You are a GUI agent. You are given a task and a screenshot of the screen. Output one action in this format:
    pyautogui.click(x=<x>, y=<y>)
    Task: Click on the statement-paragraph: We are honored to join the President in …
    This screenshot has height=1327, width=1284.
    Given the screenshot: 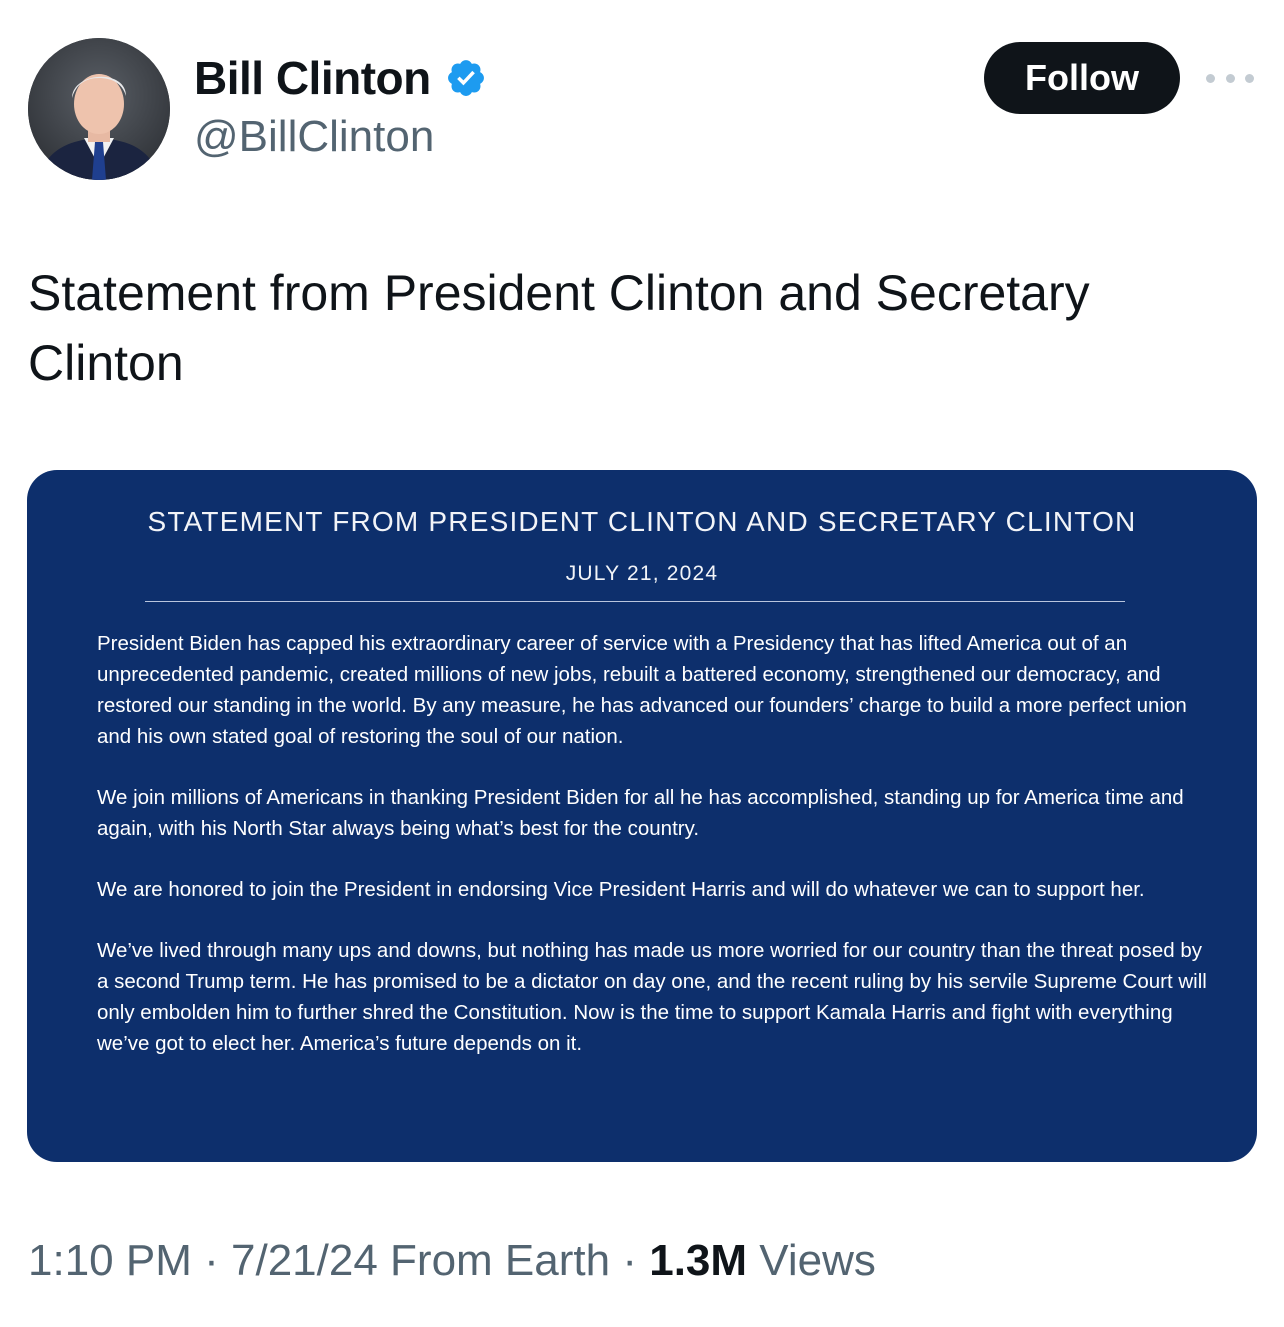 What is the action you would take?
    pyautogui.click(x=621, y=889)
    